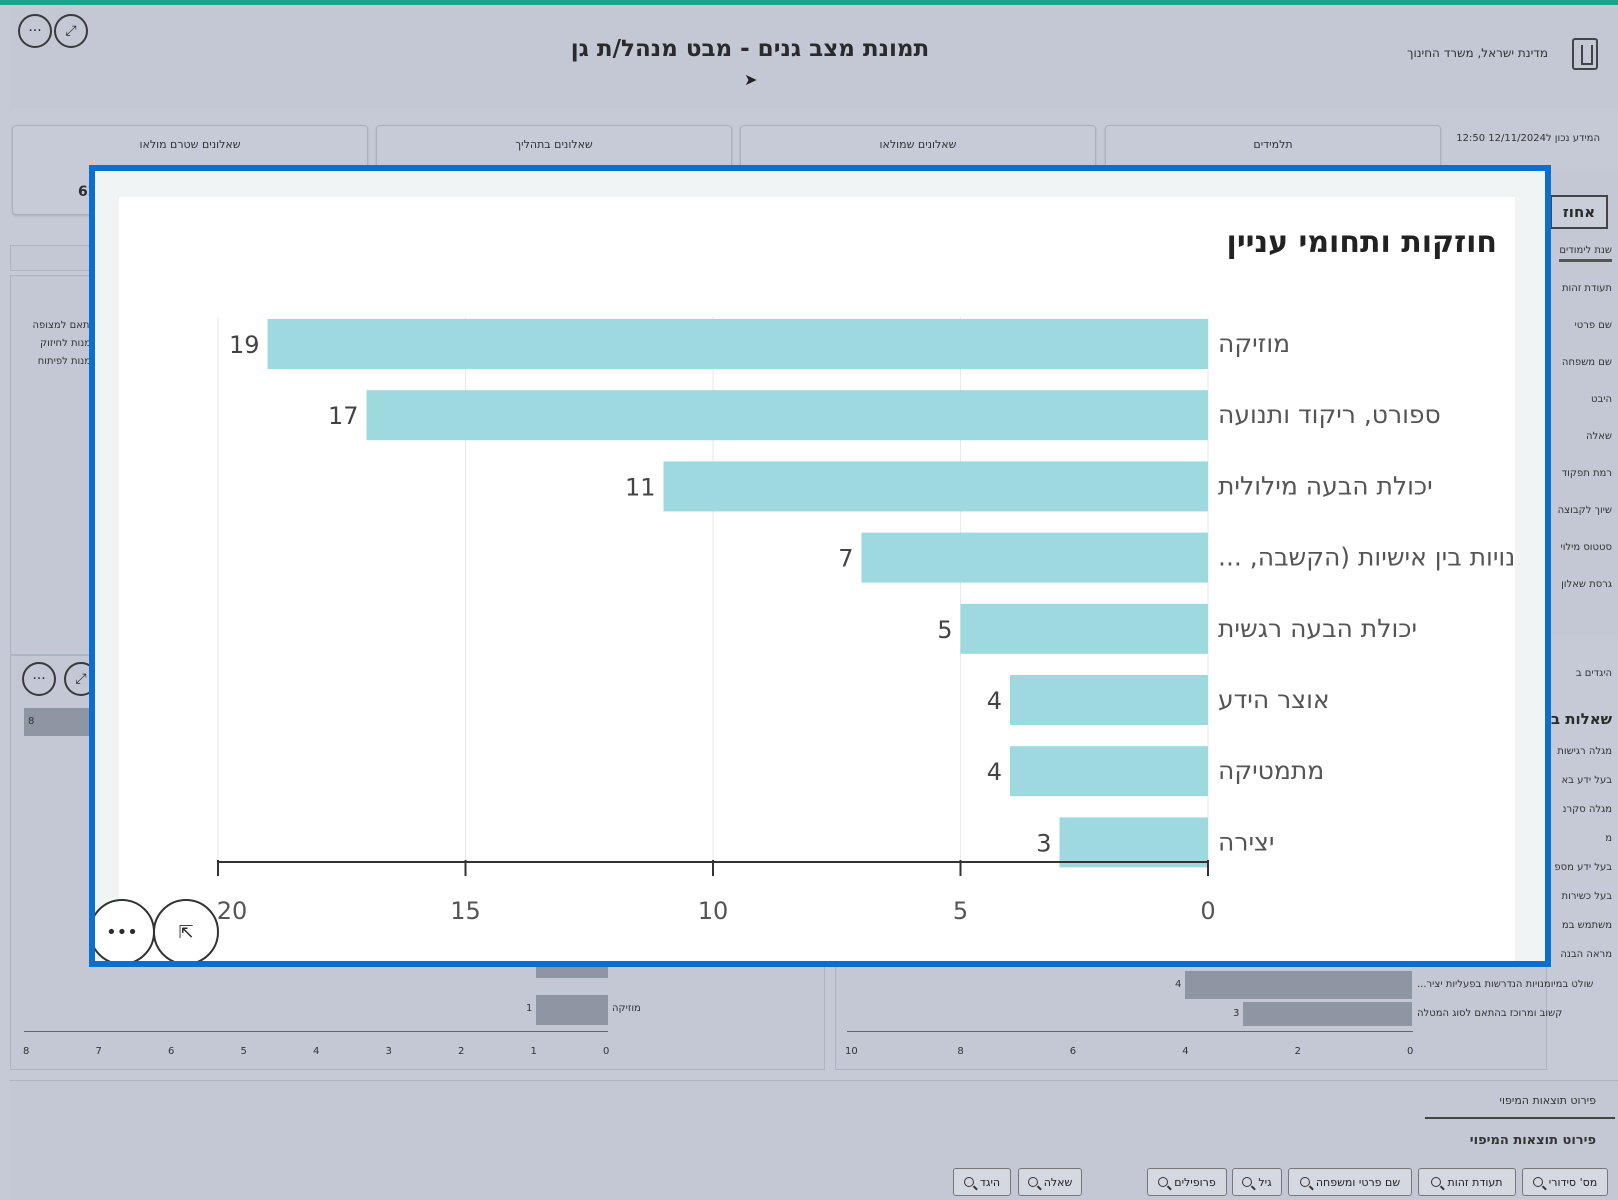 This screenshot has height=1200, width=1618. Describe the element at coordinates (533, 1051) in the screenshot. I see `bg-tick-label: 1` at that location.